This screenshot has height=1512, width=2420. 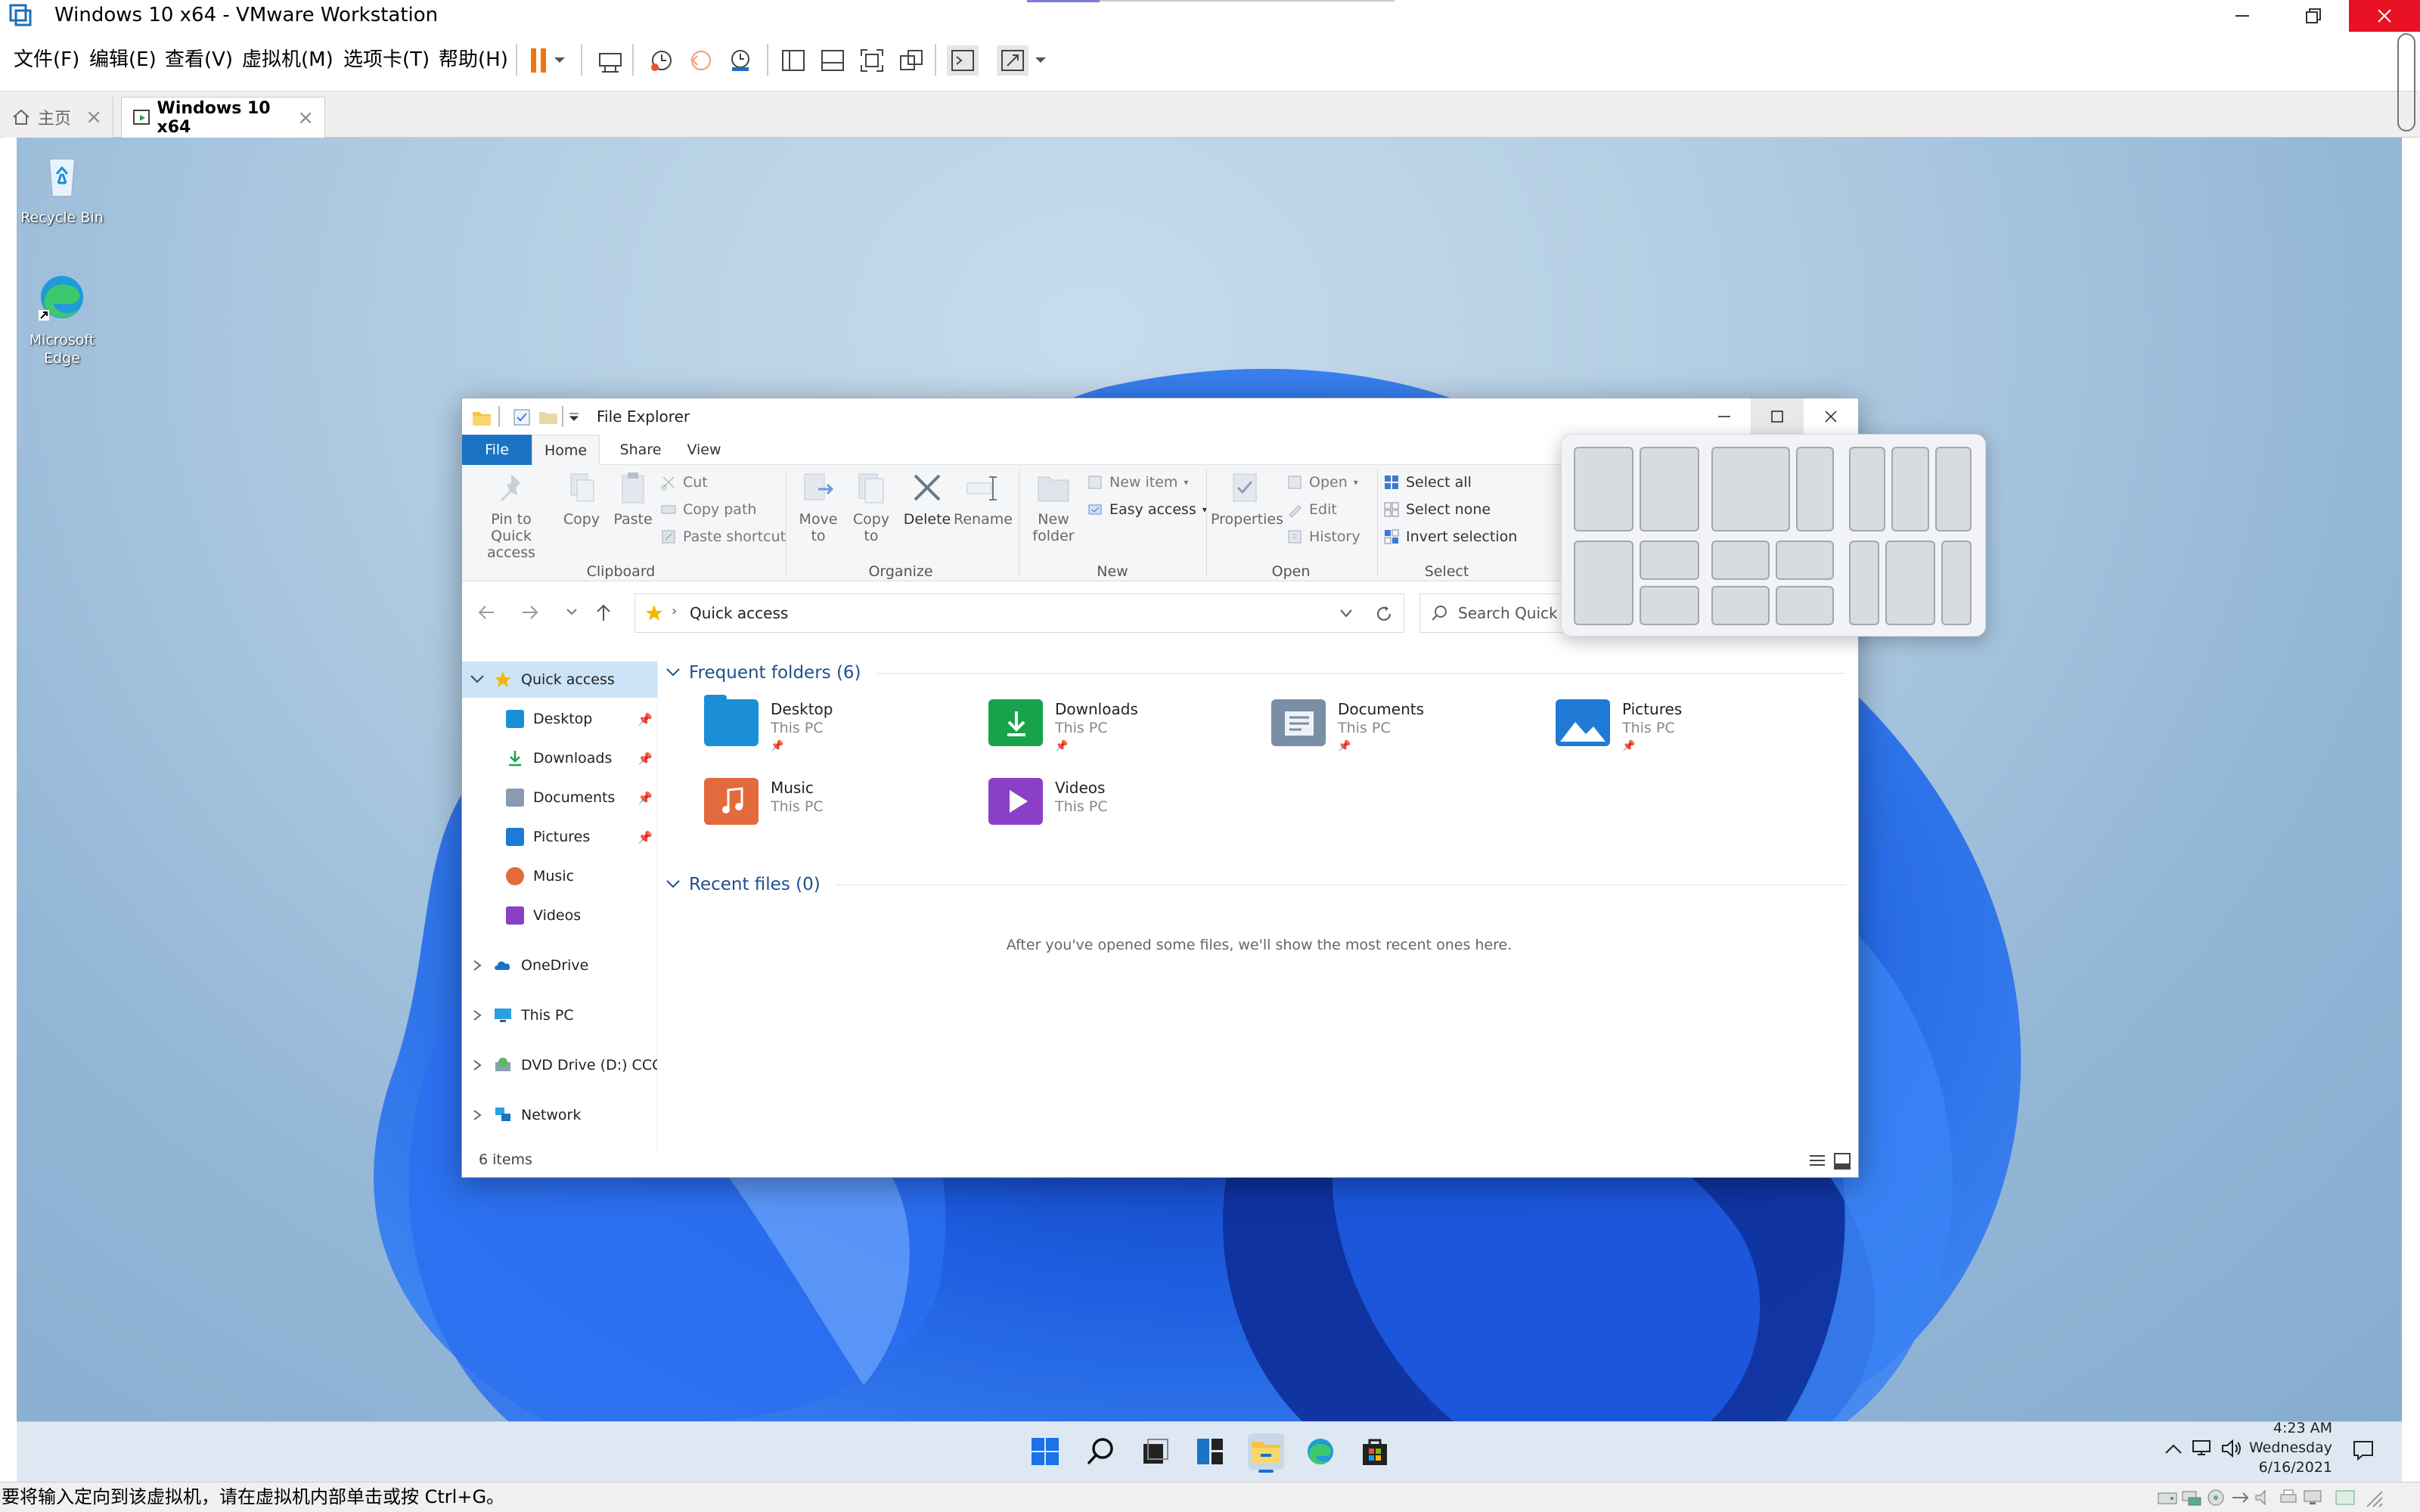 What do you see at coordinates (46, 60) in the screenshot?
I see `menu-file: 文件(F)` at bounding box center [46, 60].